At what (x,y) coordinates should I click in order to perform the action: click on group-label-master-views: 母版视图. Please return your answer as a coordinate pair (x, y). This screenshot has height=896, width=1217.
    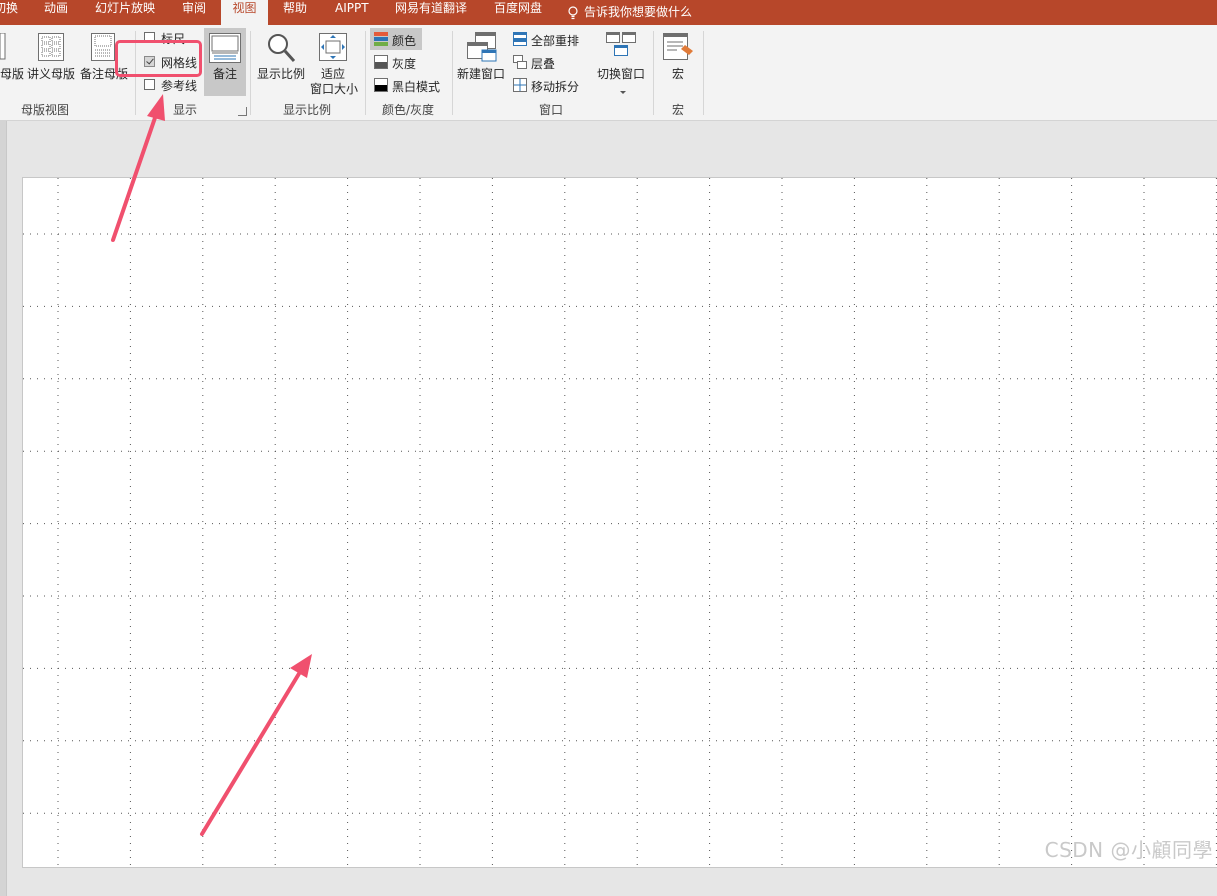
    Looking at the image, I should click on (45, 110).